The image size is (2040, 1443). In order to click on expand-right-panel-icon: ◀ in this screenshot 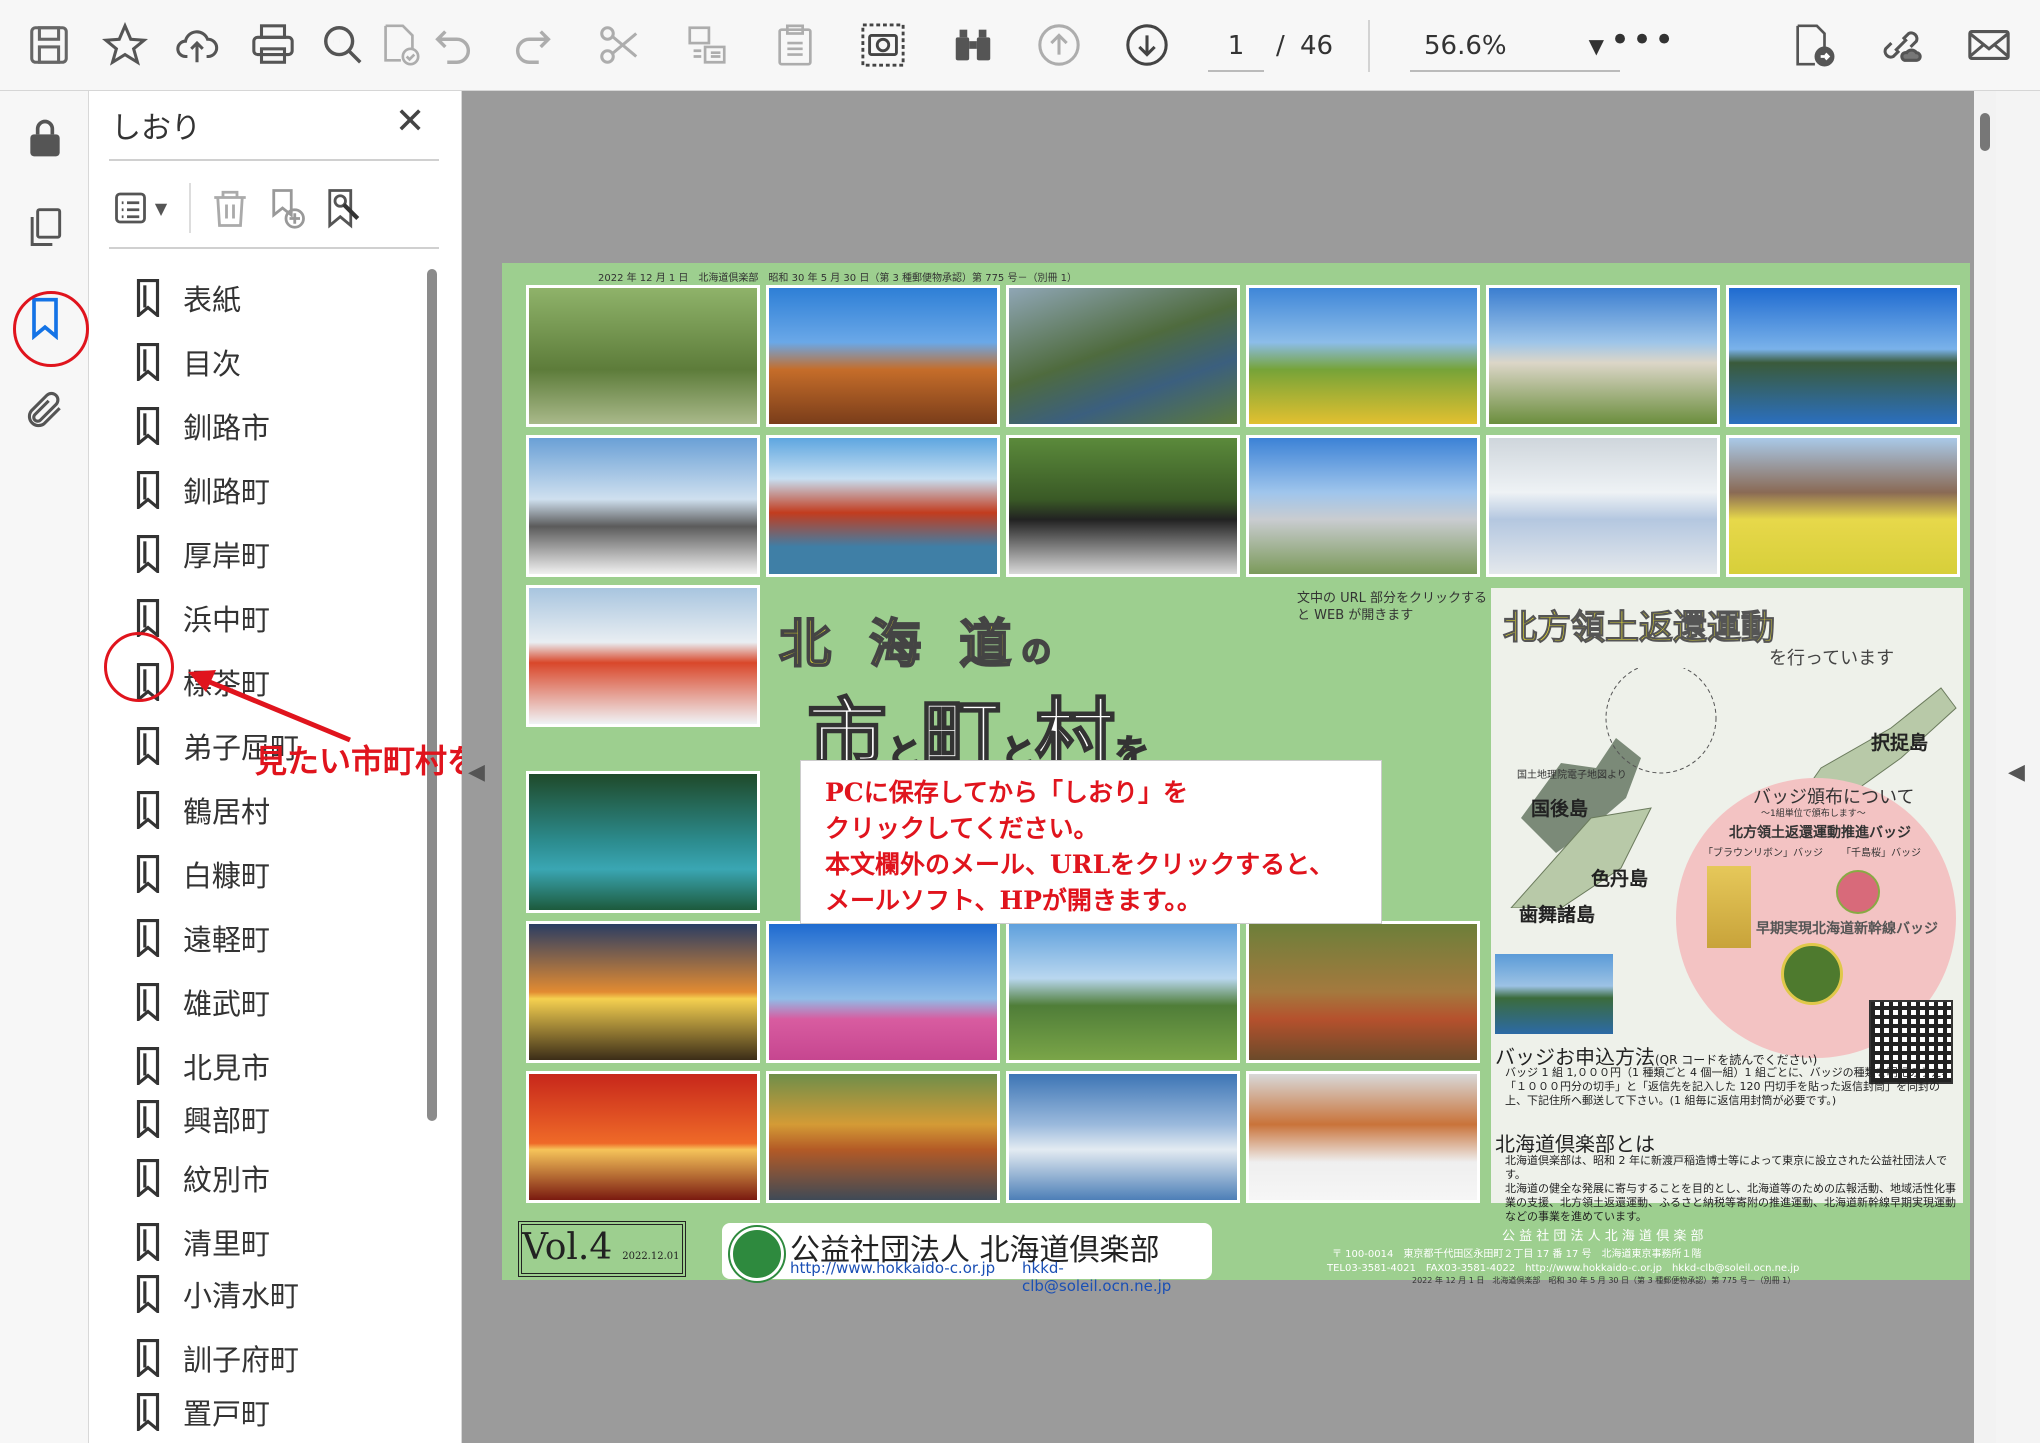, I will do `click(2016, 772)`.